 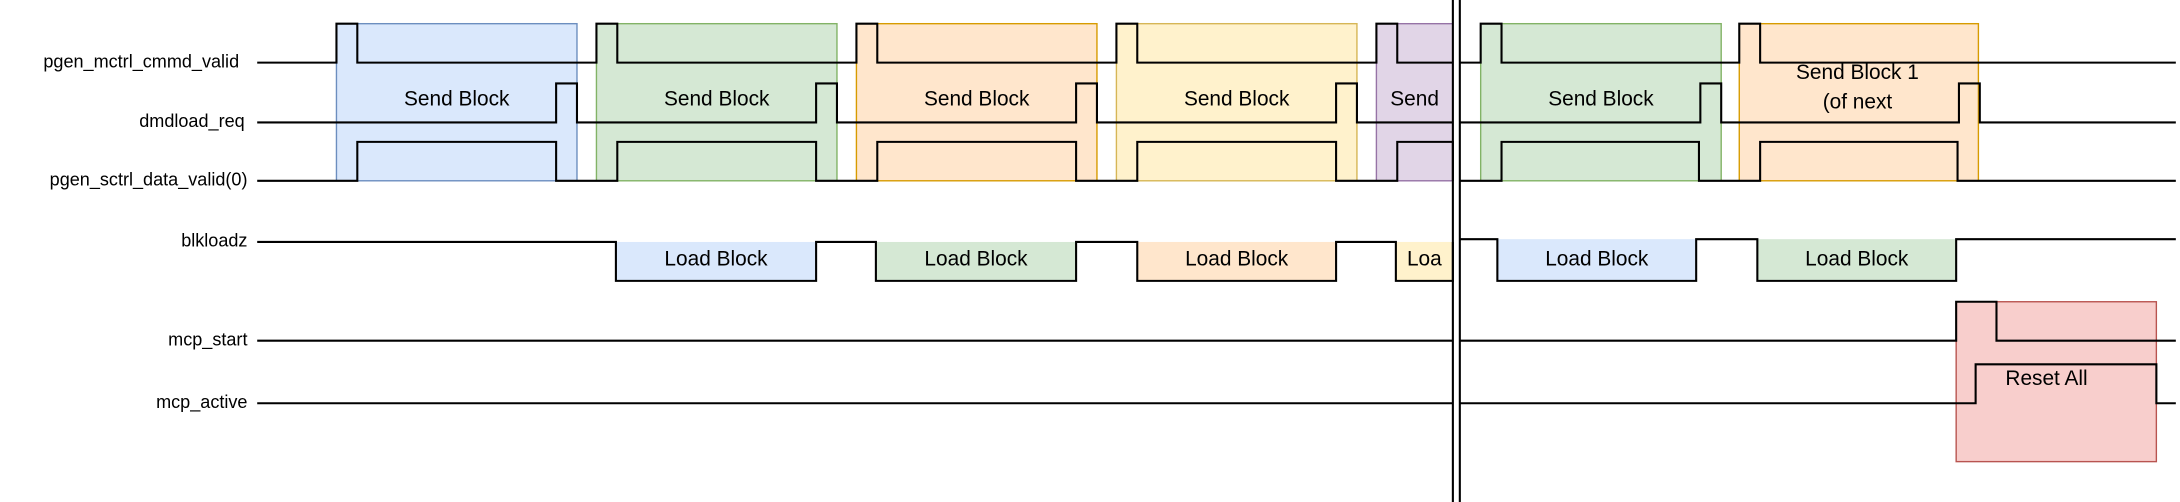 What do you see at coordinates (2046, 378) in the screenshot?
I see `reset-block-label: Reset All` at bounding box center [2046, 378].